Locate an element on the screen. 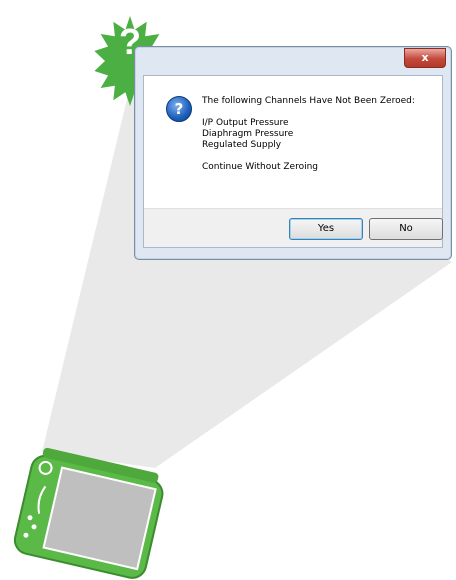 This screenshot has width=456, height=580. yes-button: Yes is located at coordinates (326, 229).